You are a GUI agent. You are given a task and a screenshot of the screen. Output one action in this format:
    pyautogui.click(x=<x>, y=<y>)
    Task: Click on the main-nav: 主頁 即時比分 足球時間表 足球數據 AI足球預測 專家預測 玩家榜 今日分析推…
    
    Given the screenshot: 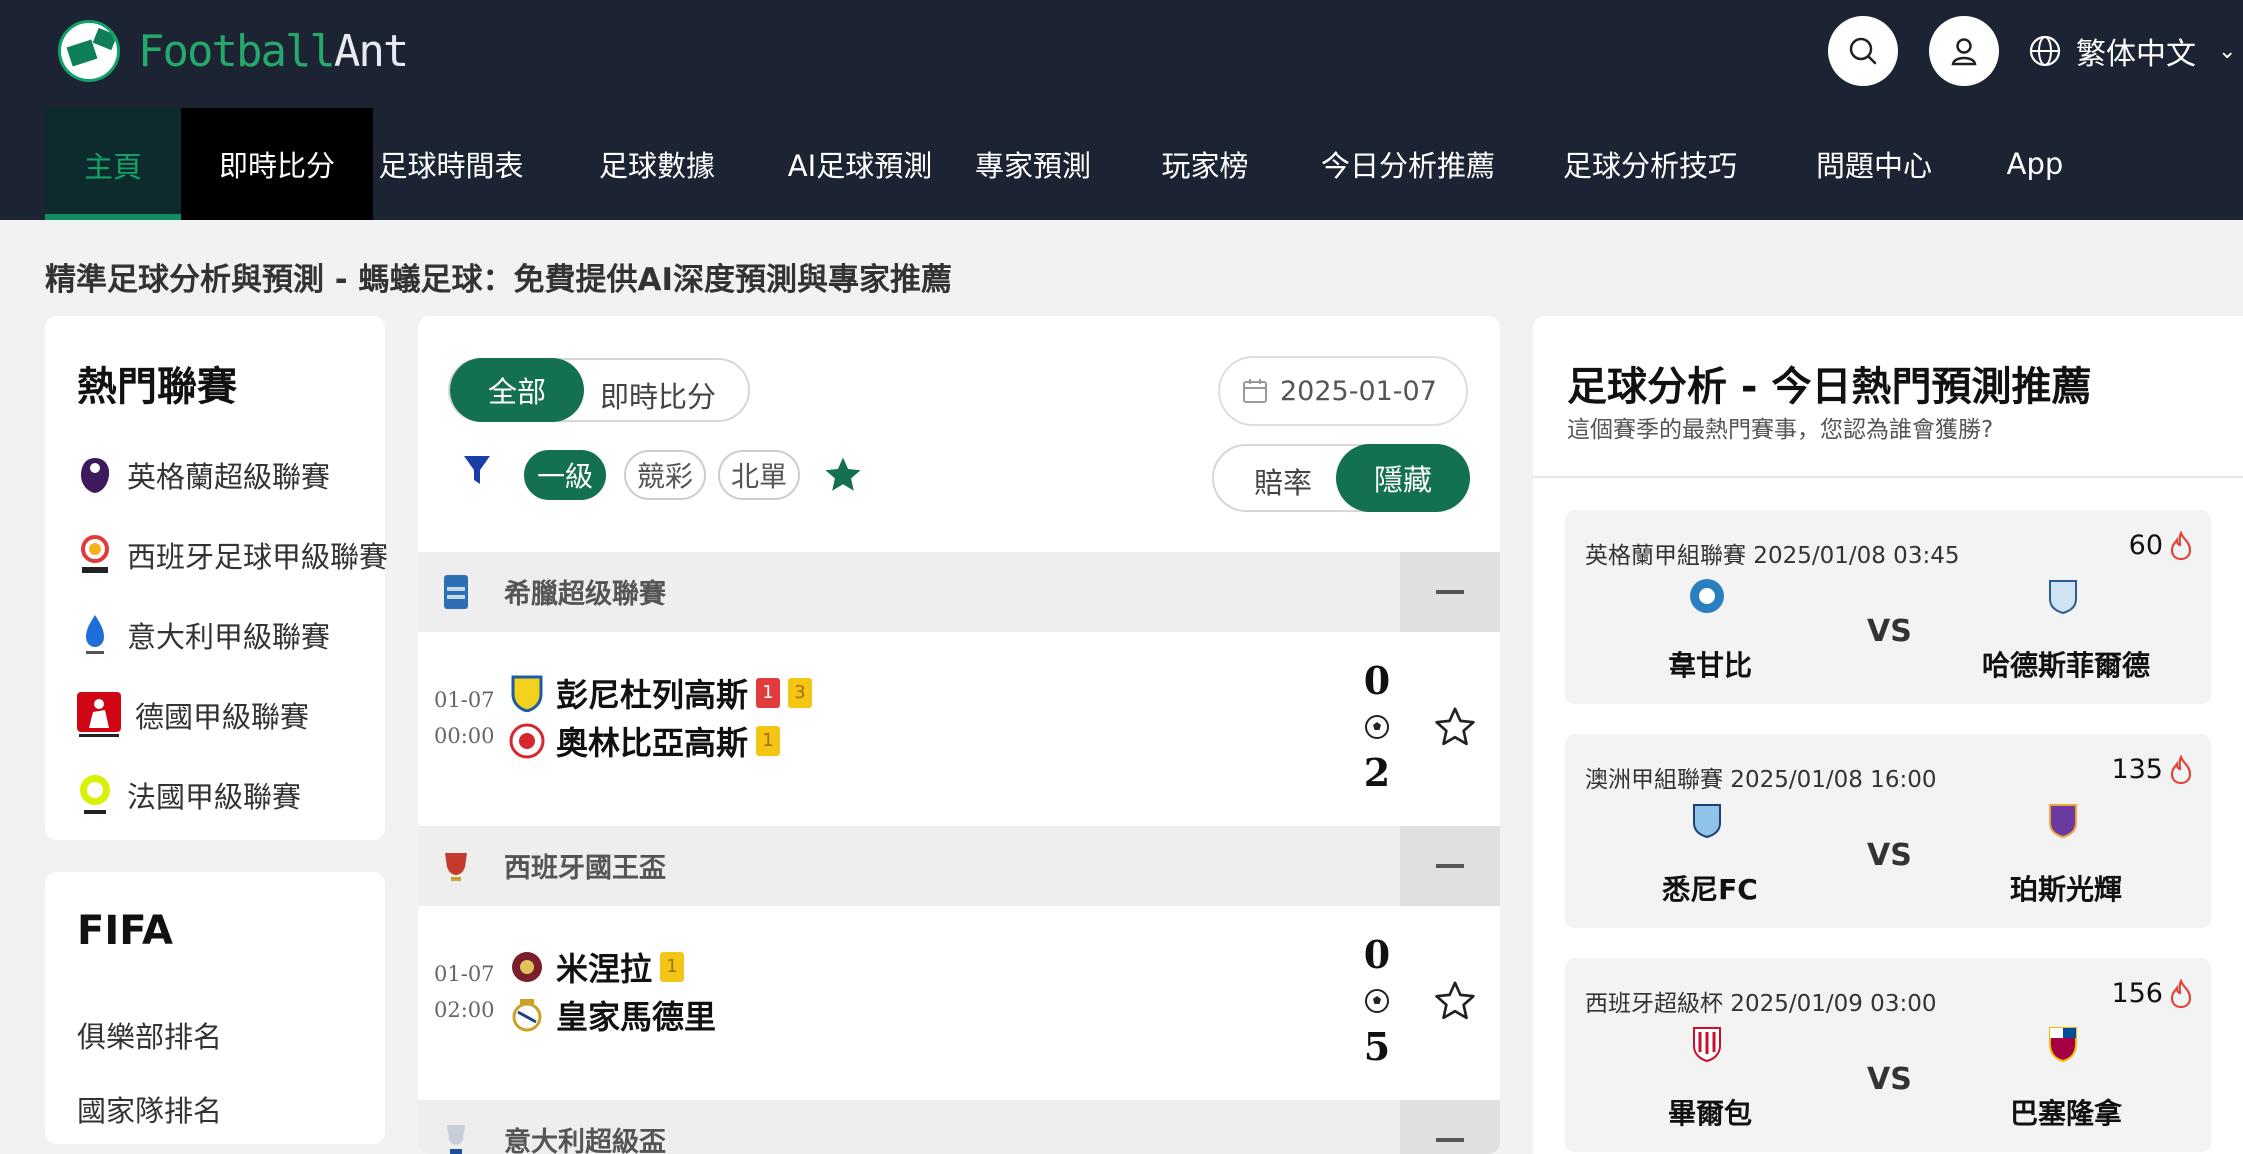 What is the action you would take?
    pyautogui.click(x=1065, y=164)
    